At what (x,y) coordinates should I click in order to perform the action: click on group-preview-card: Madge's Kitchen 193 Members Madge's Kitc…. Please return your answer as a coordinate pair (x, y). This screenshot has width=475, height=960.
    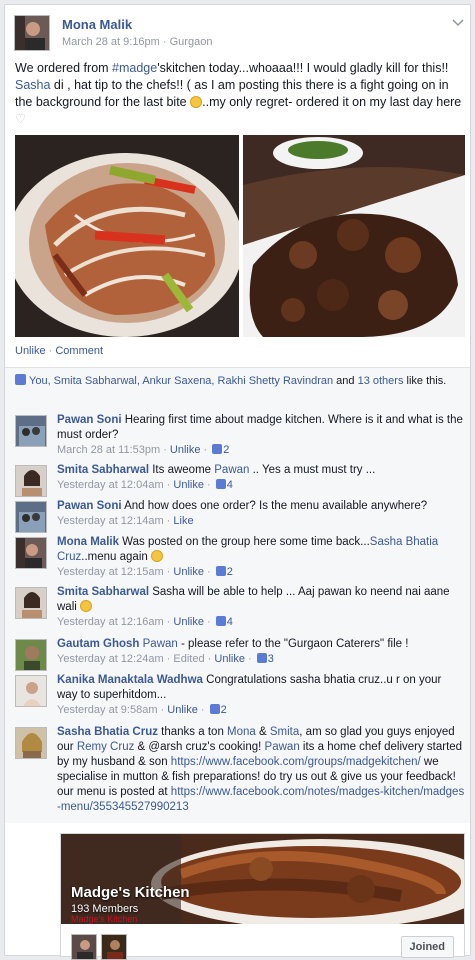
    Looking at the image, I should click on (262, 896).